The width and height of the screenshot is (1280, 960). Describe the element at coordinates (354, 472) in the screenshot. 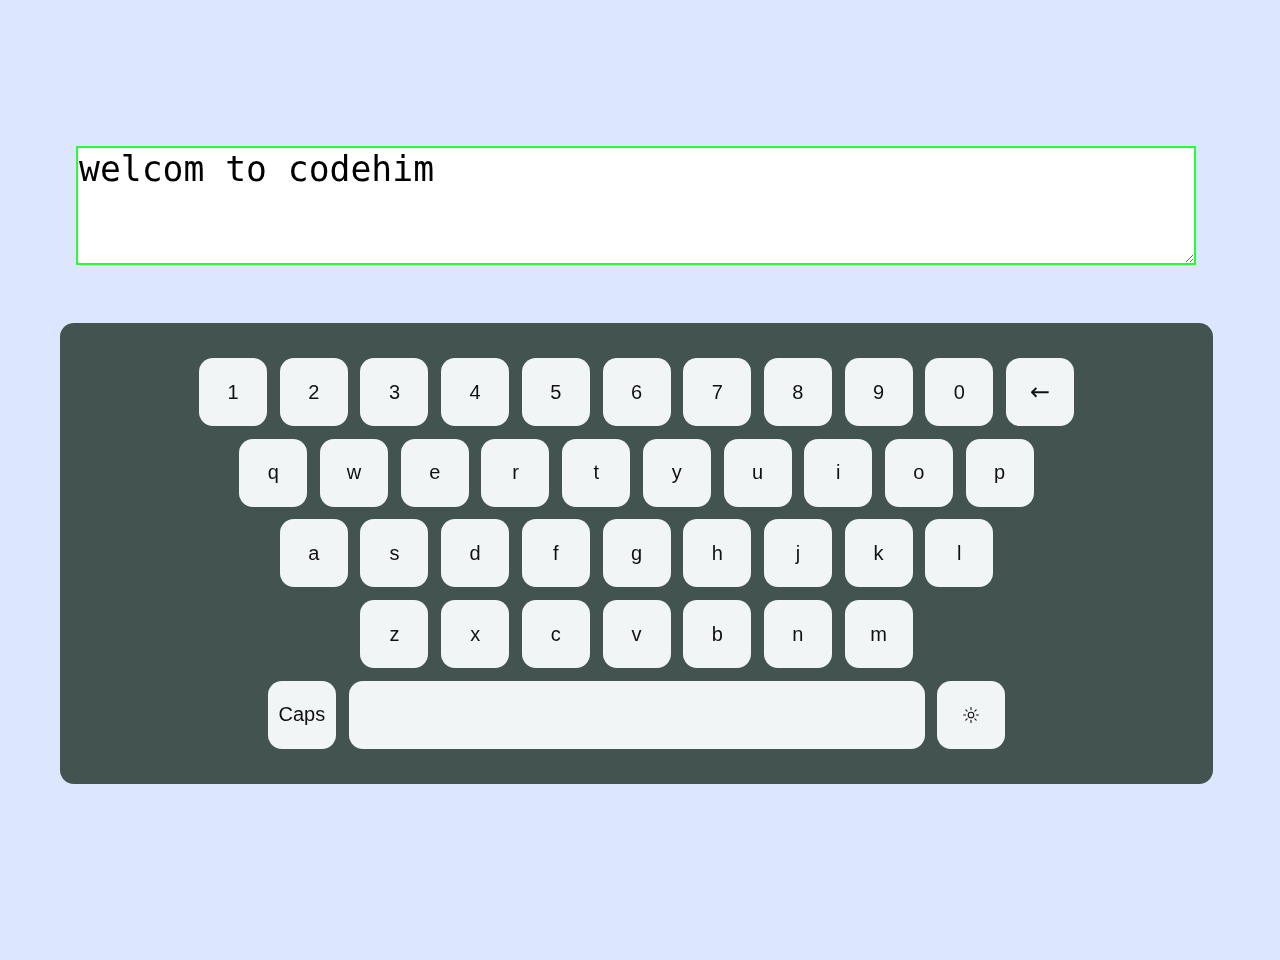

I see `key: w` at that location.